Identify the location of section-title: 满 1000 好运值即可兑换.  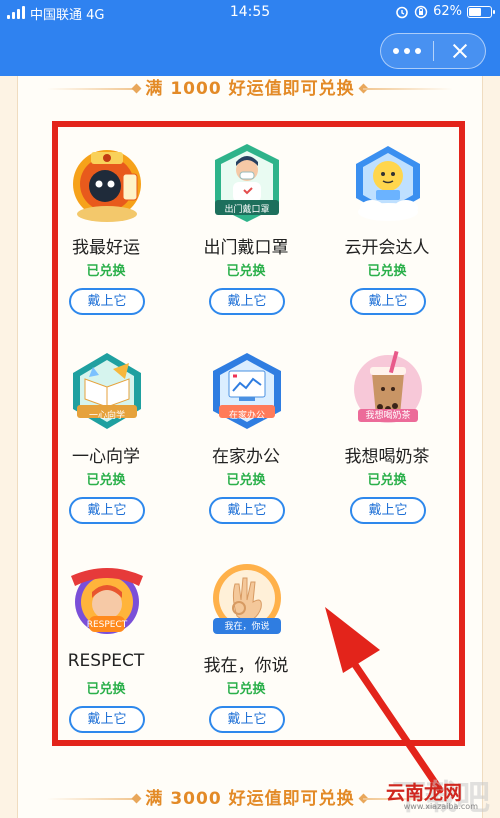
(250, 89).